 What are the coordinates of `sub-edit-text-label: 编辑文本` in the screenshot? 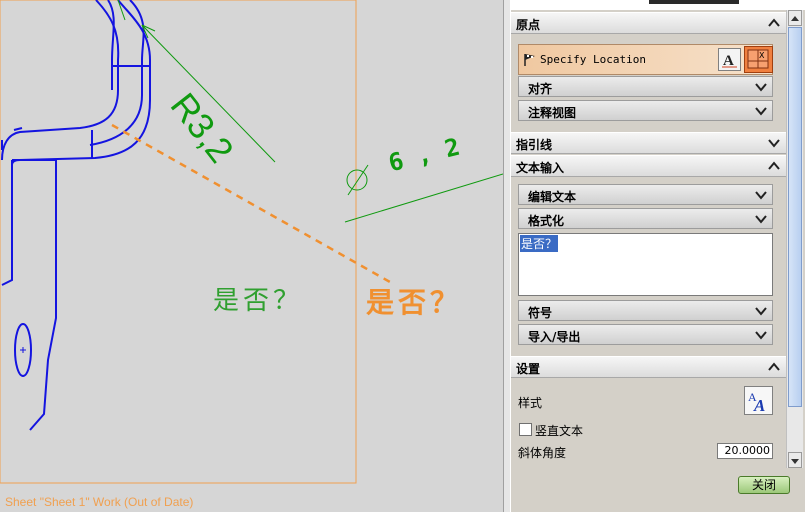 It's located at (552, 197).